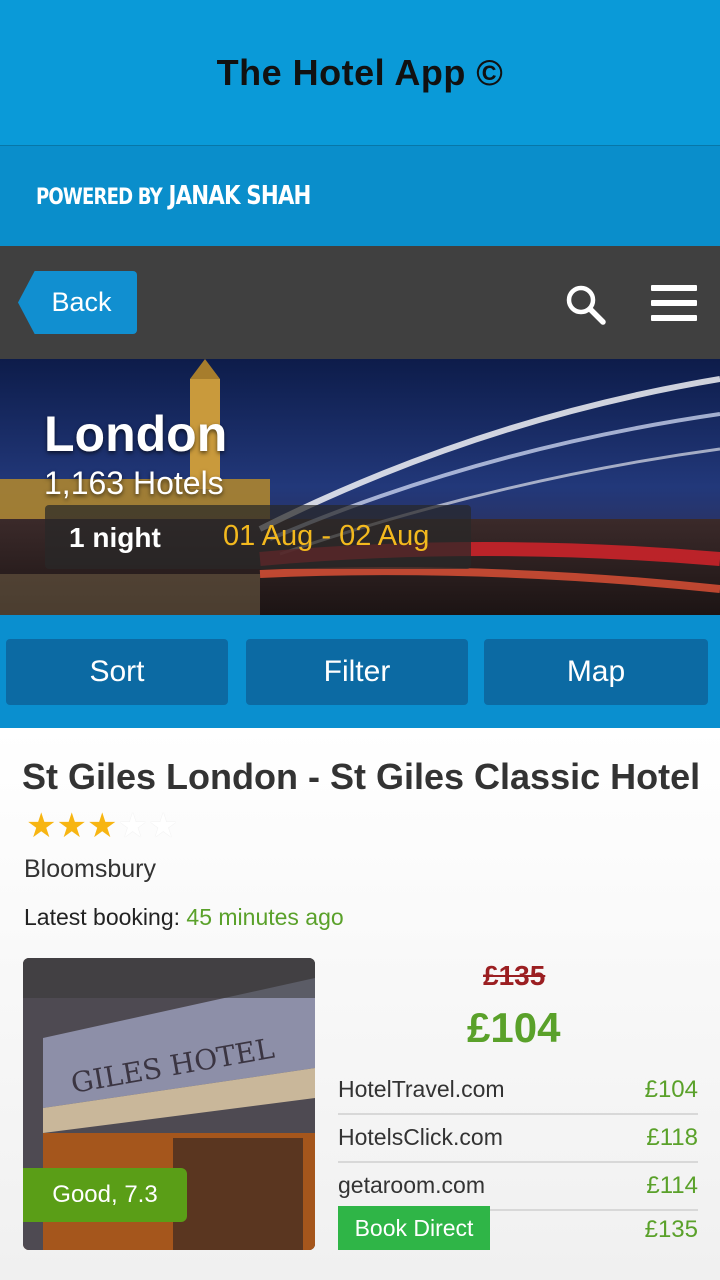 The image size is (720, 1280). I want to click on provider-row: getaroom.com £114, so click(518, 1186).